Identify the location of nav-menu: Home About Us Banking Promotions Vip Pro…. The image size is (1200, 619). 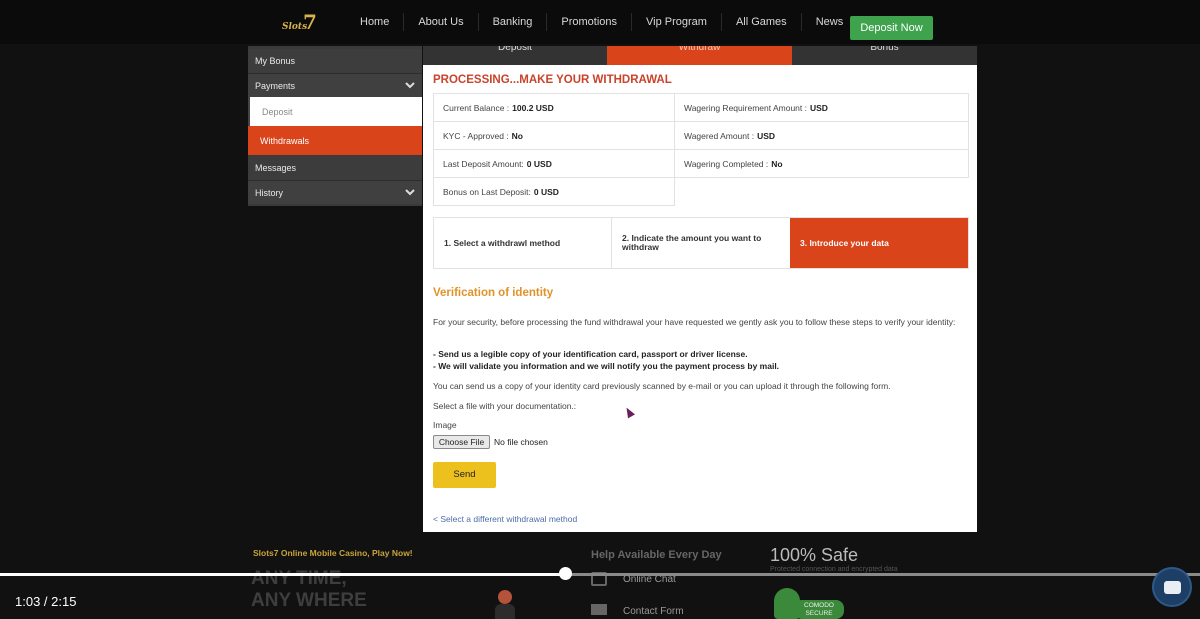
(601, 22).